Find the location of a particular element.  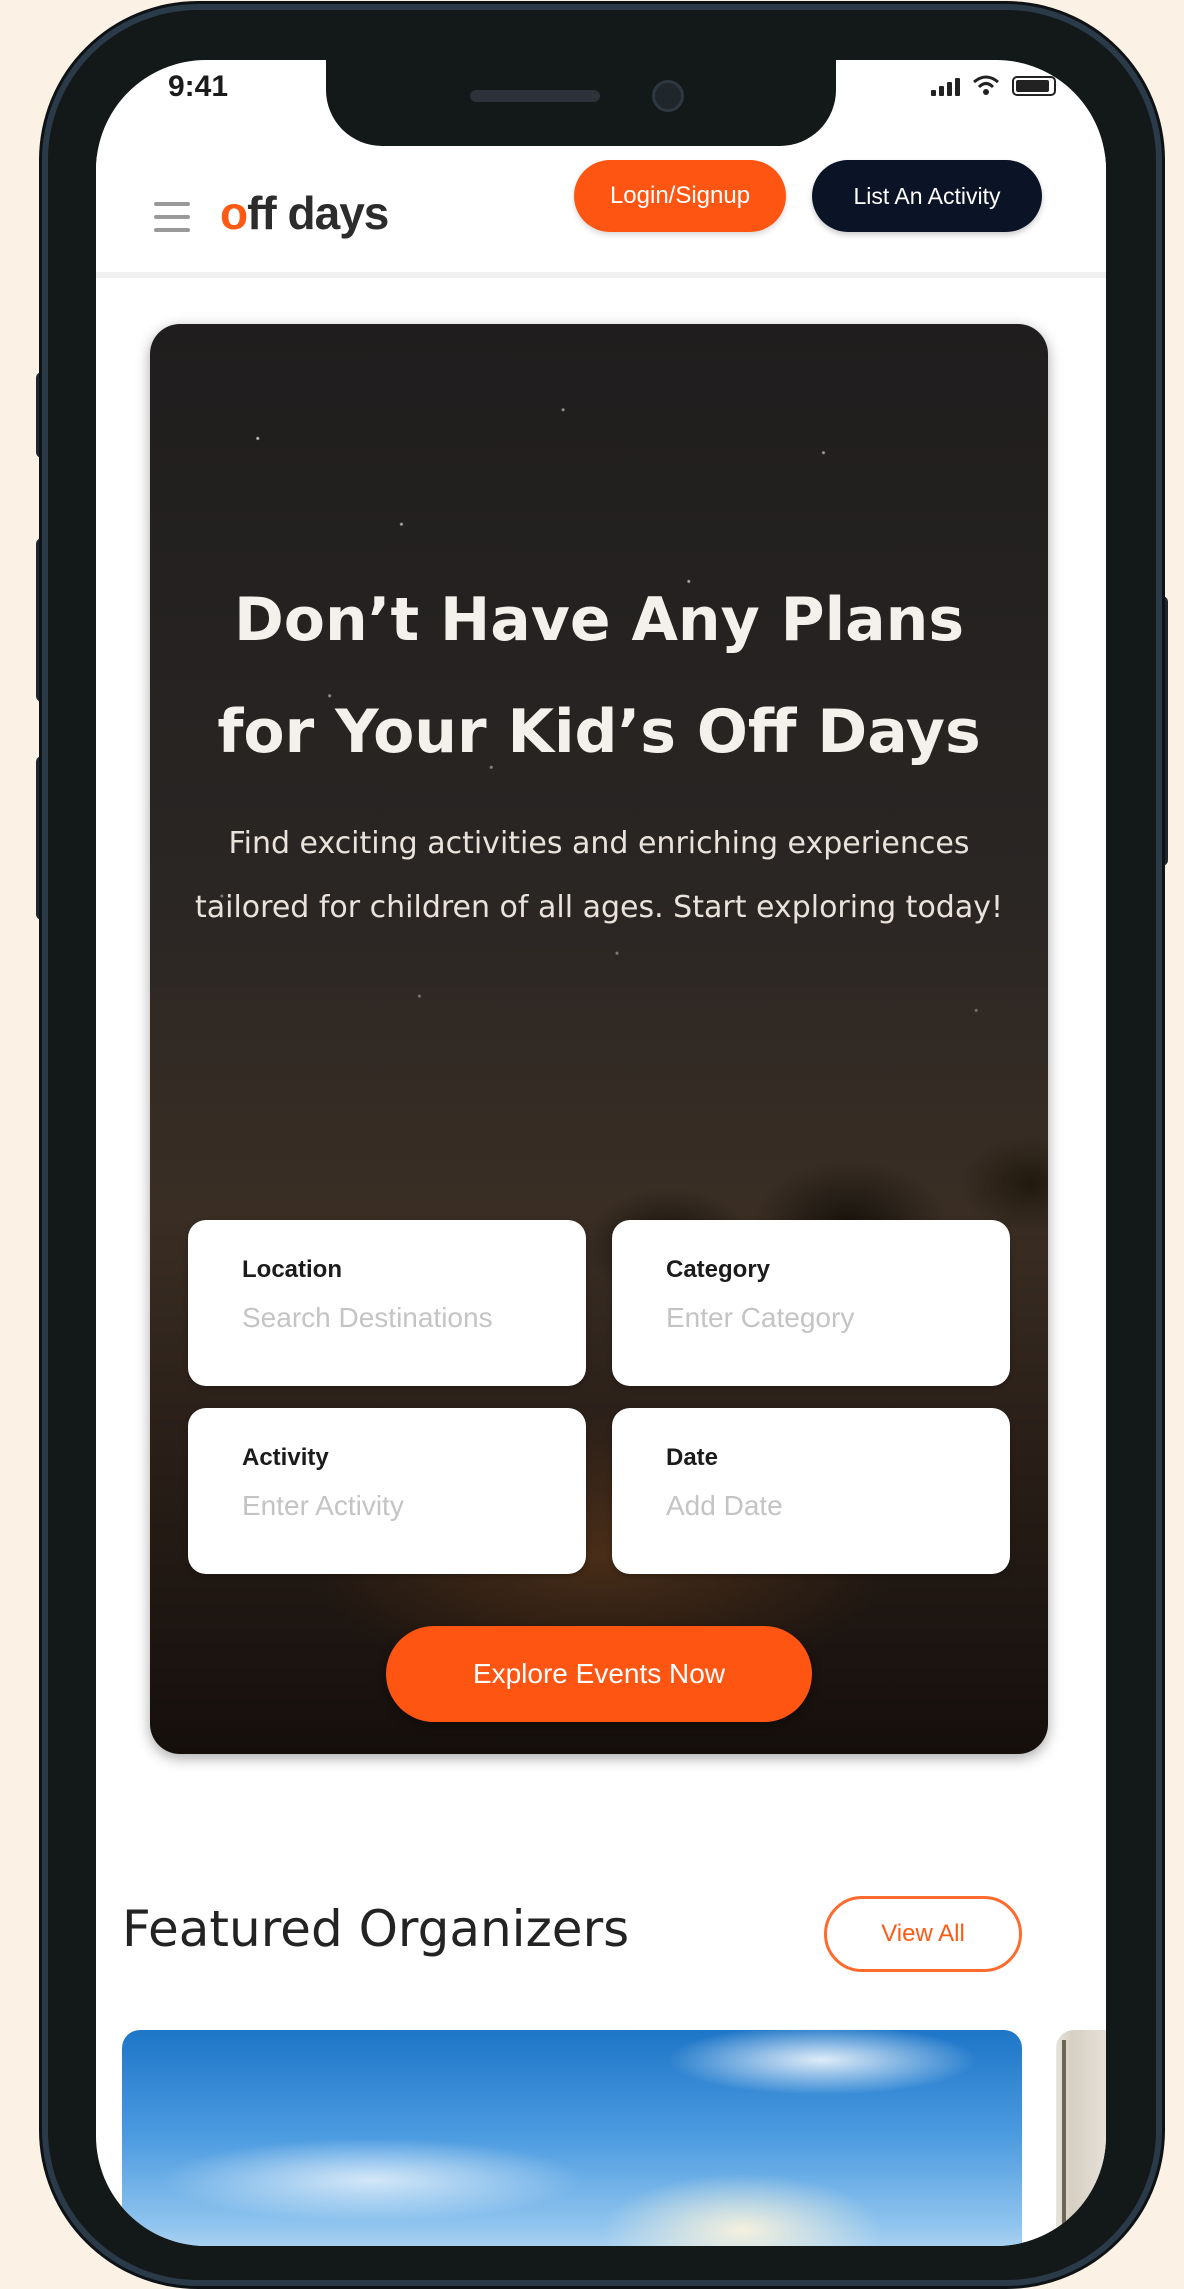

activity-field: Activity is located at coordinates (387, 1491).